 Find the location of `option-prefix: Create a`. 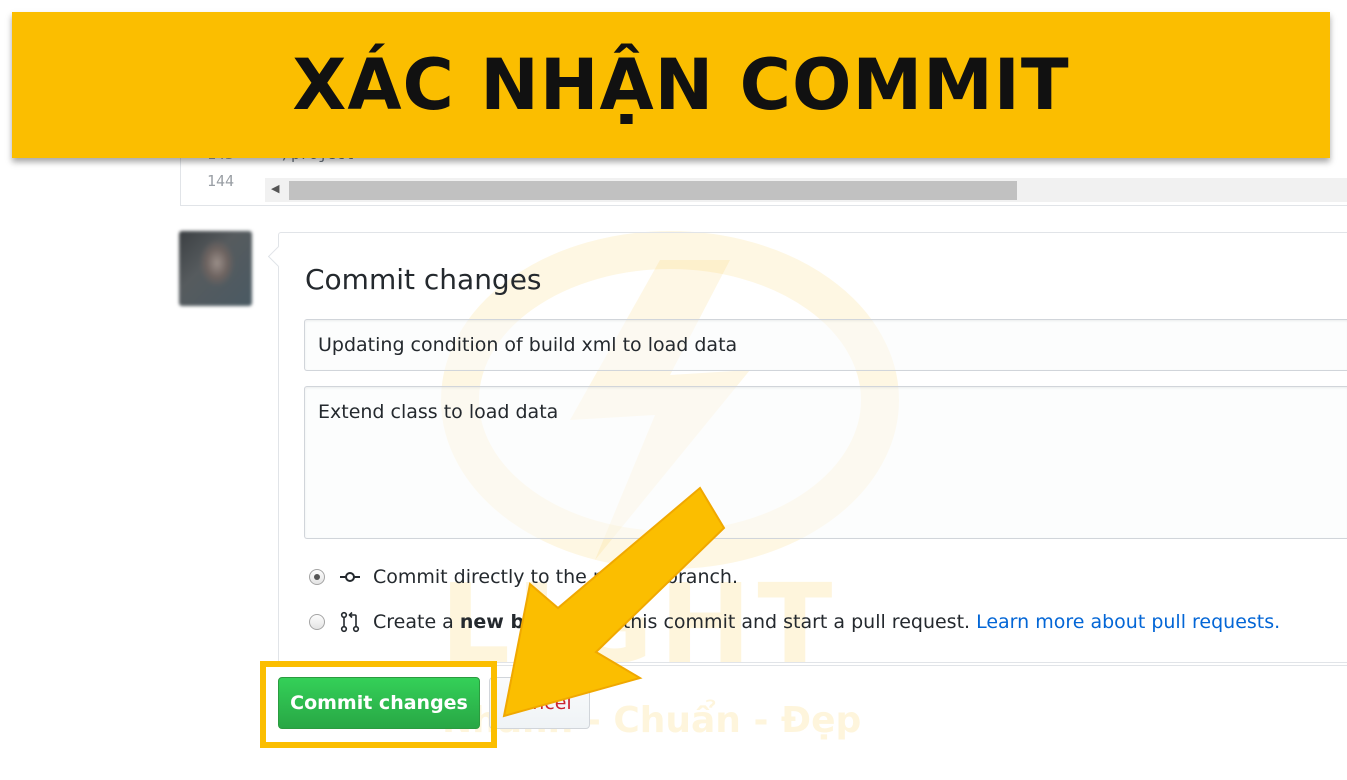

option-prefix: Create a is located at coordinates (413, 622).